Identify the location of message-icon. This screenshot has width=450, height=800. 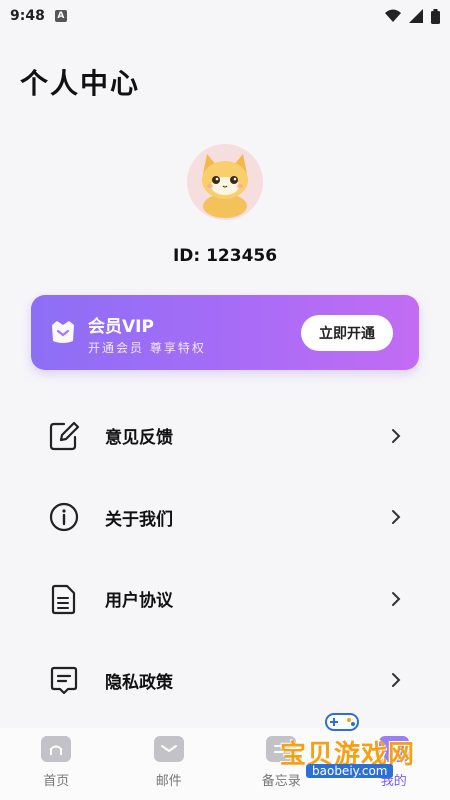
(64, 680).